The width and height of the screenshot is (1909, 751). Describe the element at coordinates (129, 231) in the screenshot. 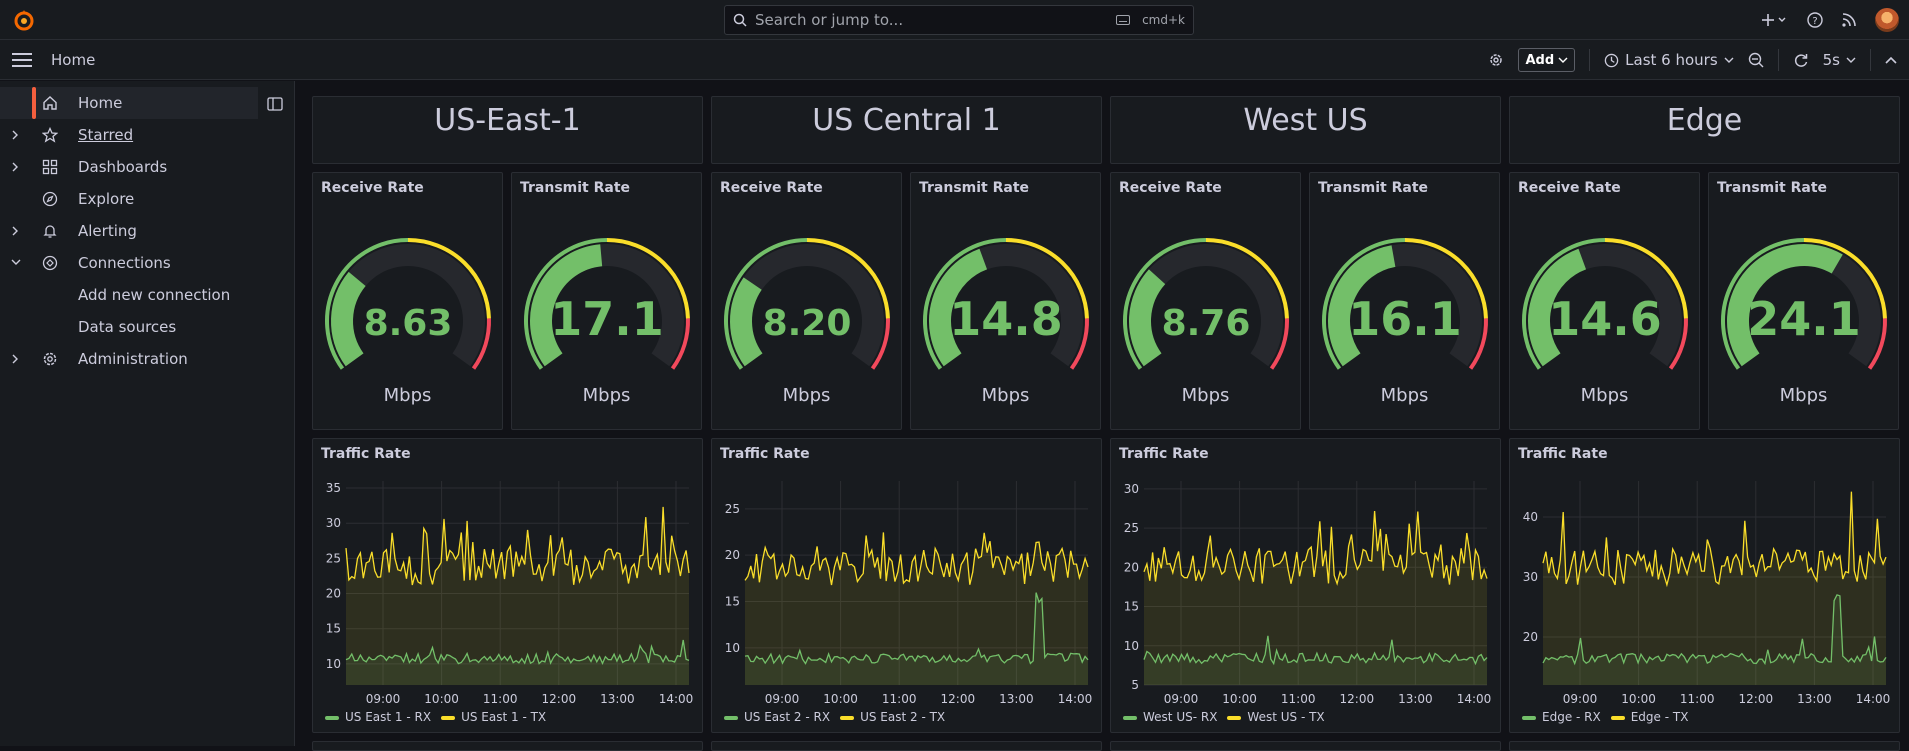

I see `sidebar-item-alerting: Alerting` at that location.